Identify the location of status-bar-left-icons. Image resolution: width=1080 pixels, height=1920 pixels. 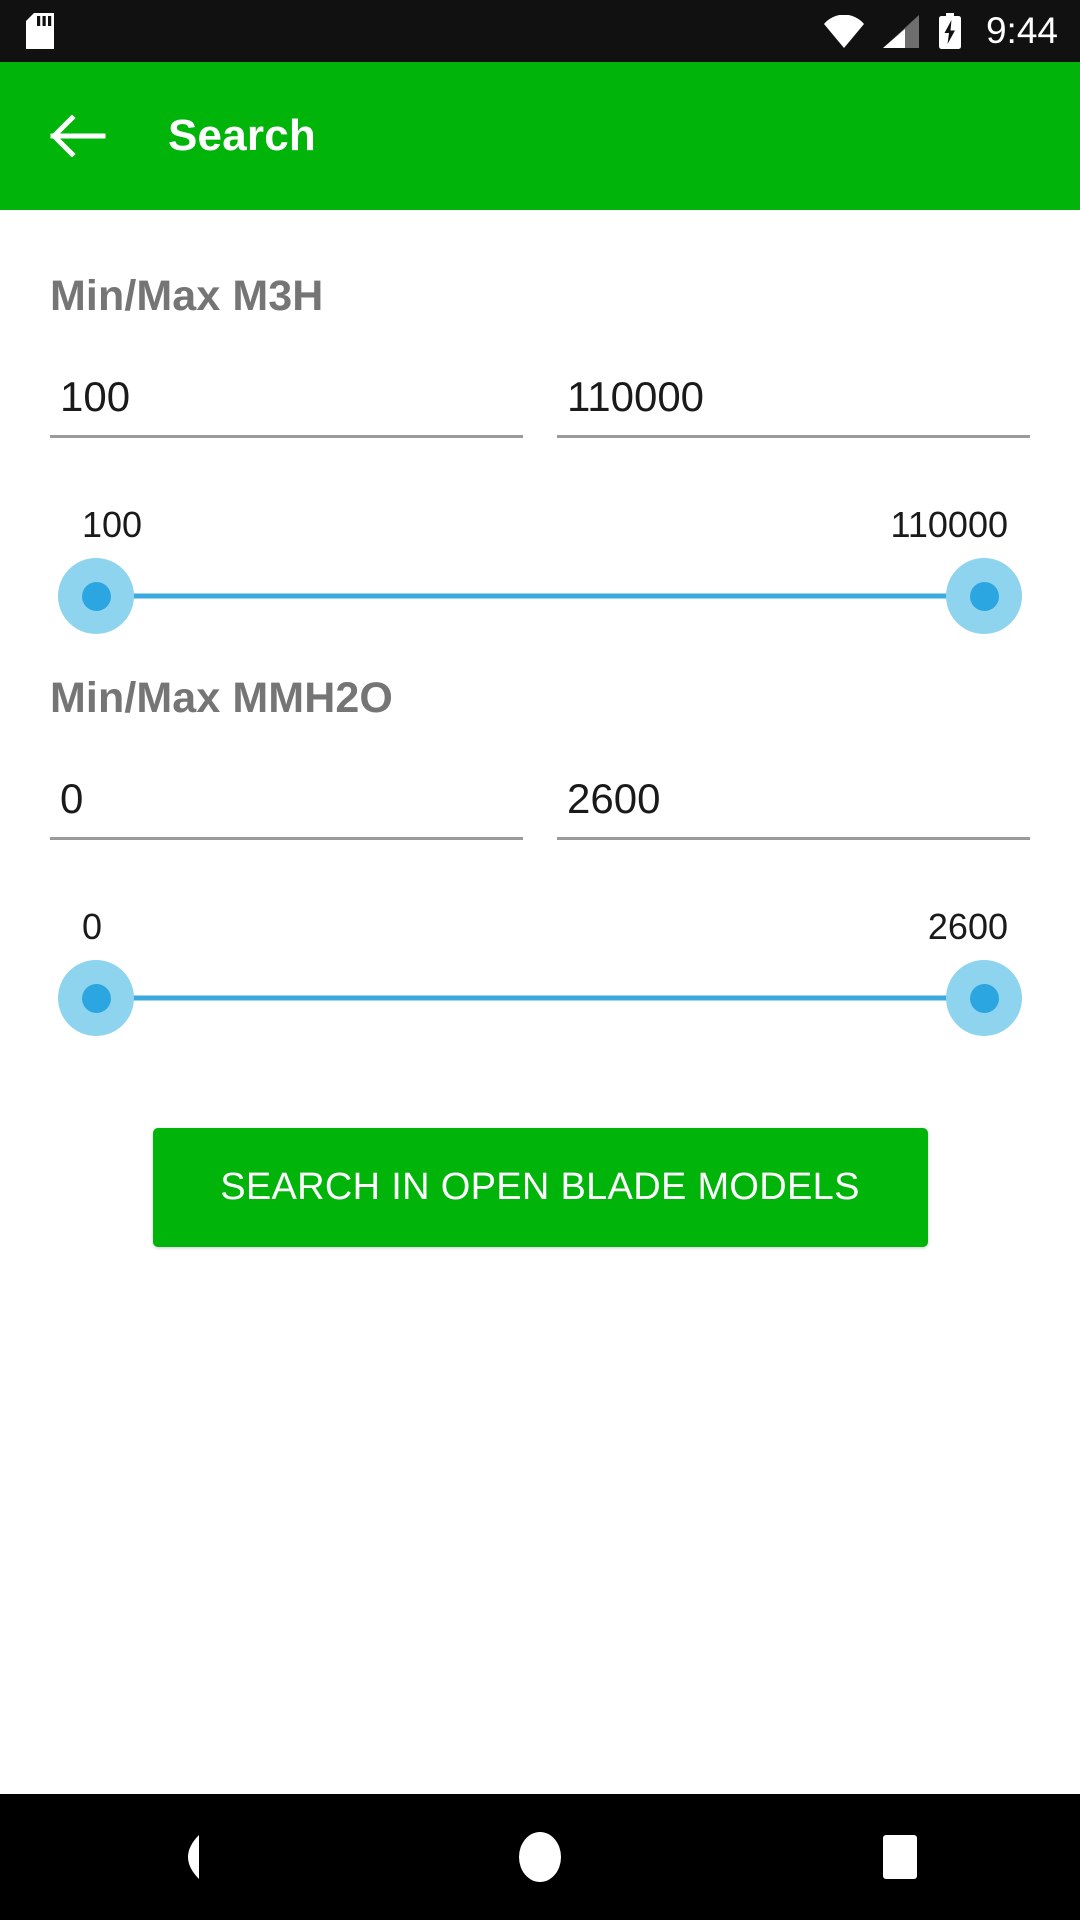
(40, 31).